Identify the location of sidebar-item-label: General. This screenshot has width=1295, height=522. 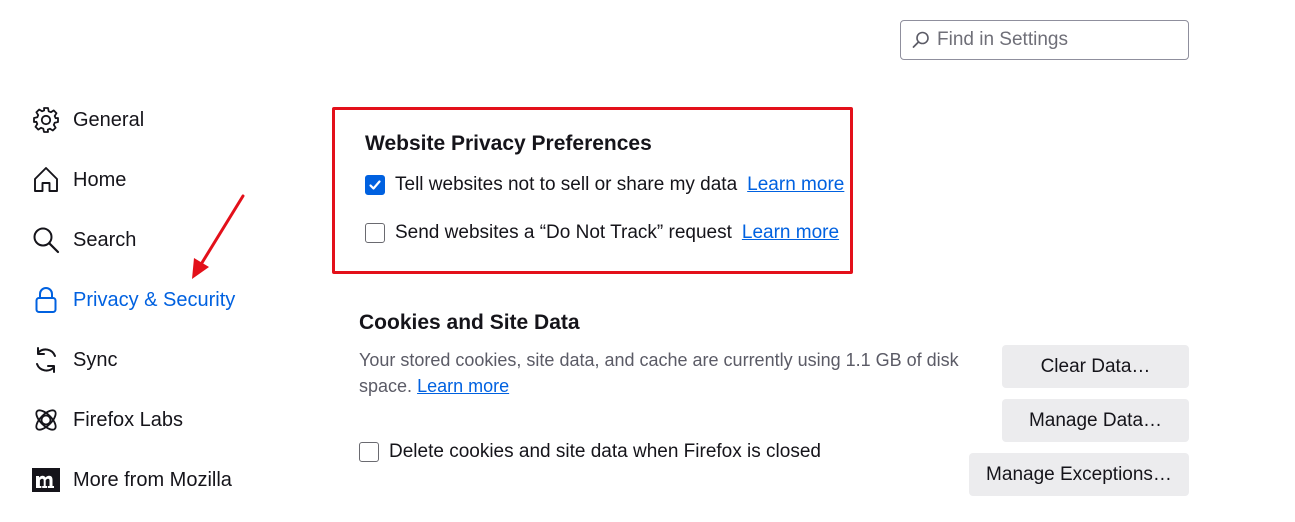
(109, 119).